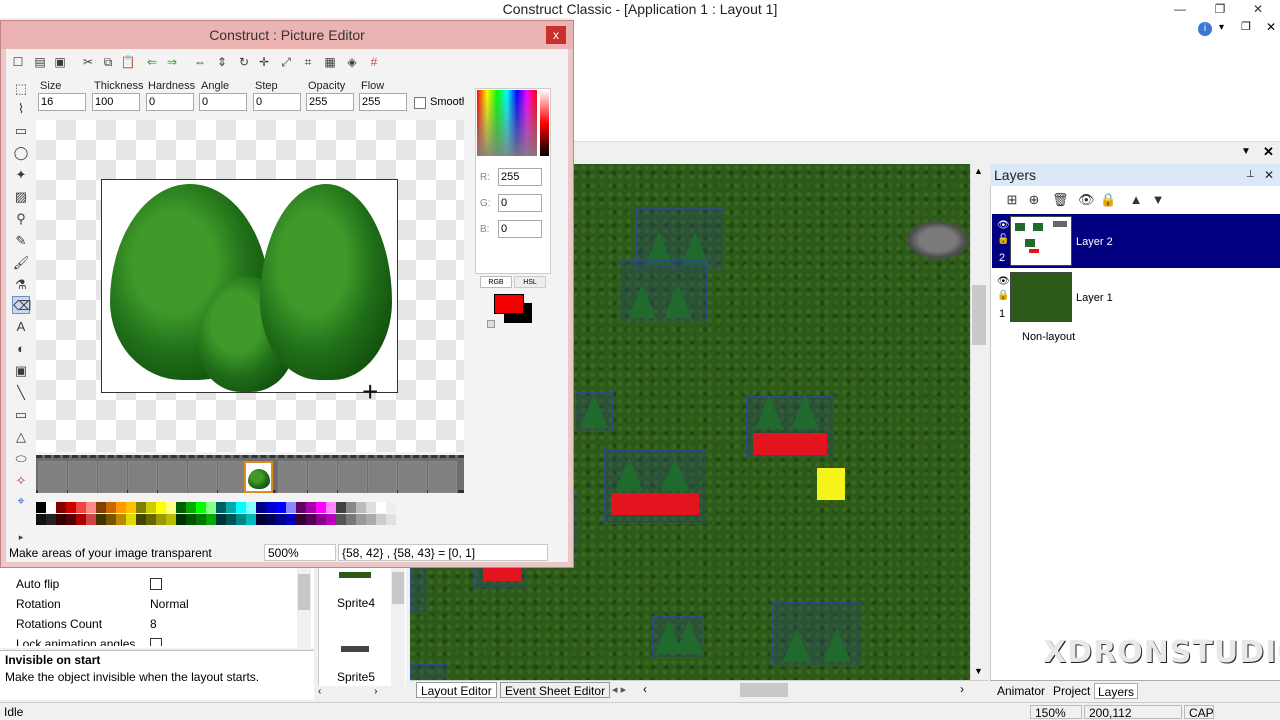  Describe the element at coordinates (21, 459) in the screenshot. I see `ellipse-icon: ⬭` at that location.